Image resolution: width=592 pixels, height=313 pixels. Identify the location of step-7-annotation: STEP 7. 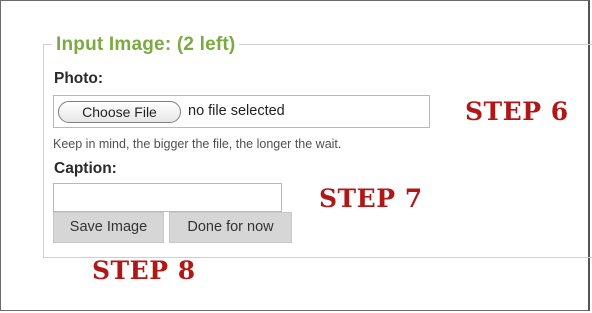
(371, 198).